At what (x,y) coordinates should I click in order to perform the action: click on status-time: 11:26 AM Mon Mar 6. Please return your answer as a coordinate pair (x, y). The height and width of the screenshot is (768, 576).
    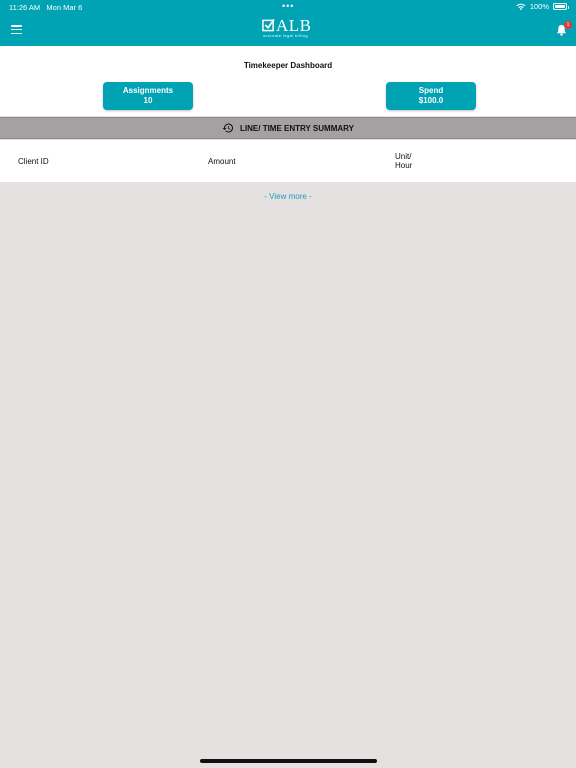
    Looking at the image, I should click on (45, 7).